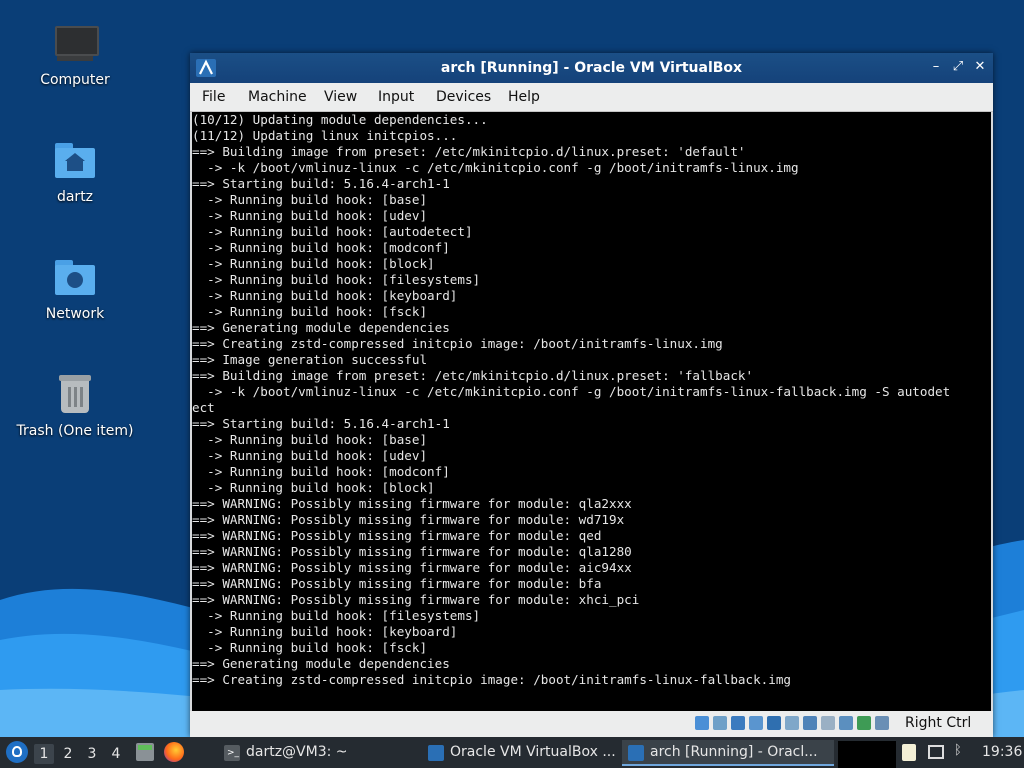 Image resolution: width=1024 pixels, height=768 pixels. What do you see at coordinates (936, 67) in the screenshot?
I see `minimize-button: –` at bounding box center [936, 67].